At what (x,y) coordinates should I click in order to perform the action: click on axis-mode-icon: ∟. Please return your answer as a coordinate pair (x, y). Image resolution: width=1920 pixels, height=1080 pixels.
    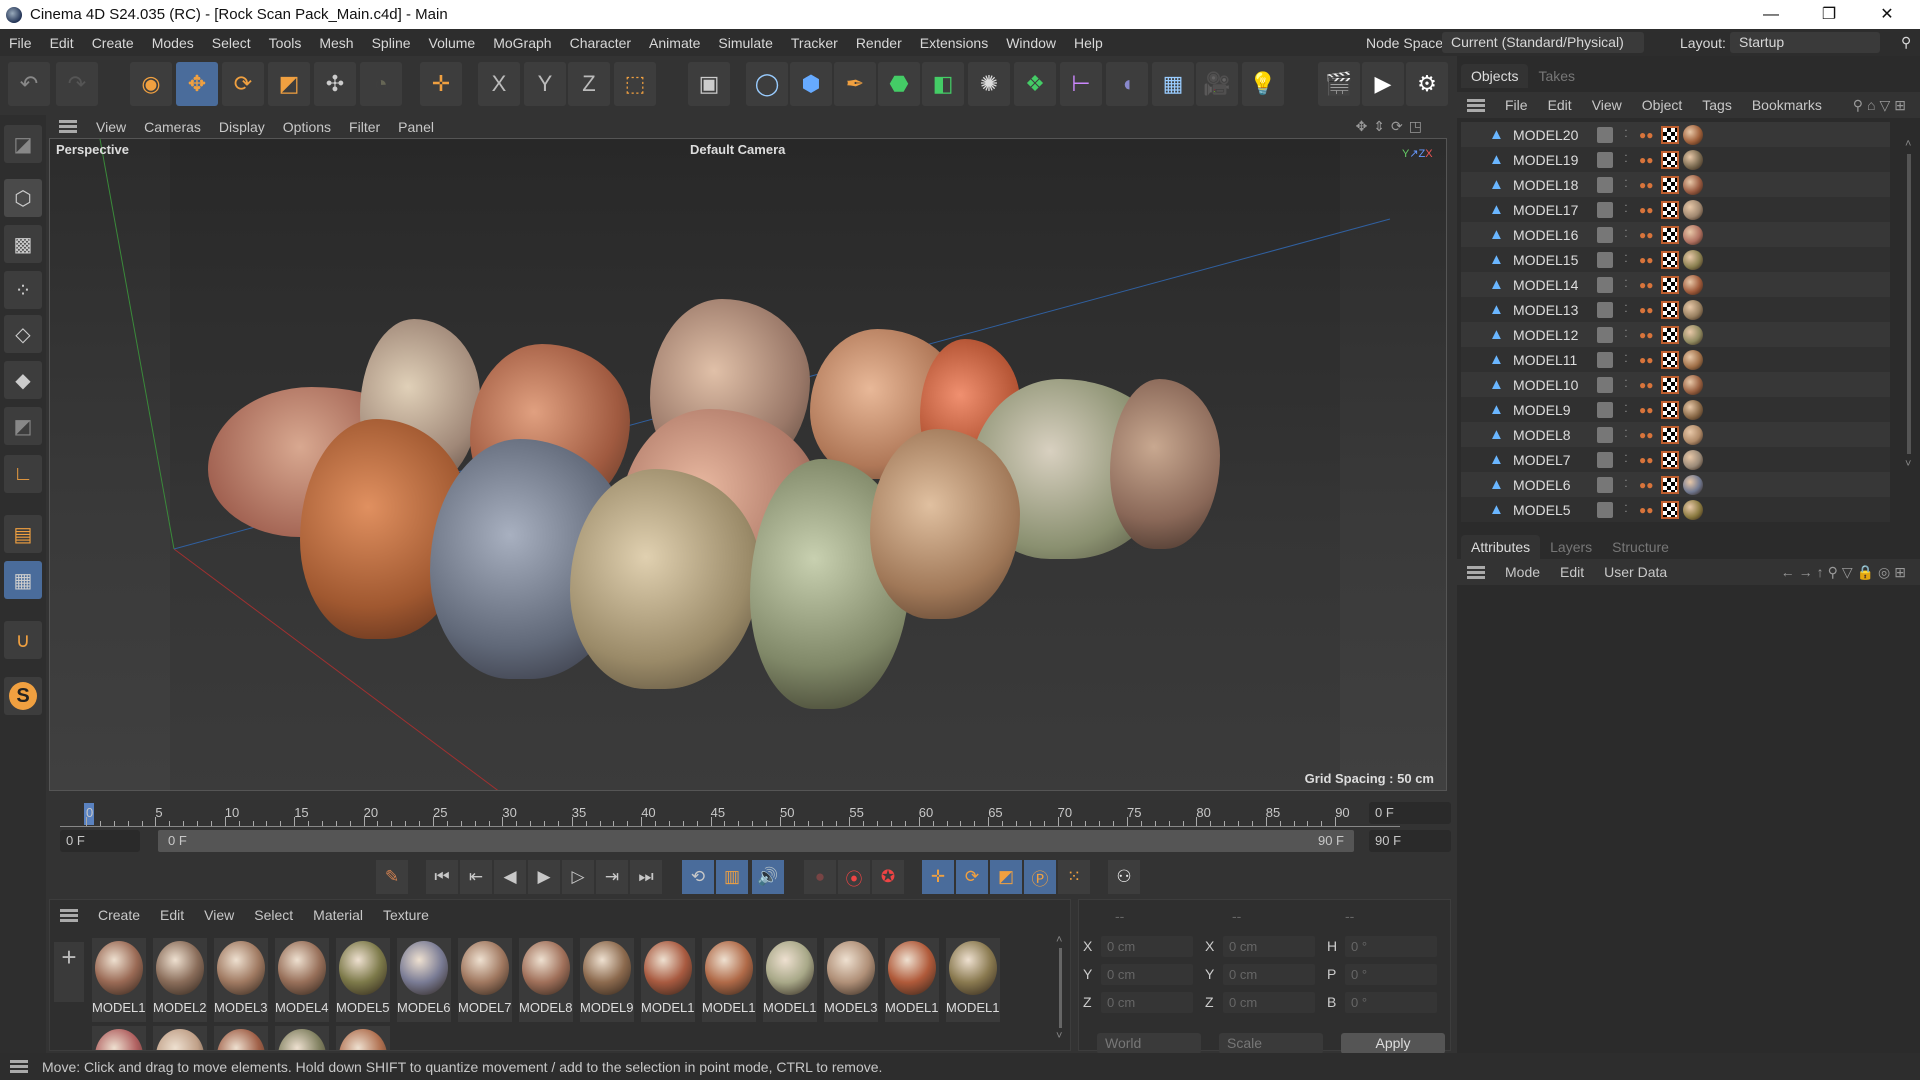
    Looking at the image, I should click on (23, 474).